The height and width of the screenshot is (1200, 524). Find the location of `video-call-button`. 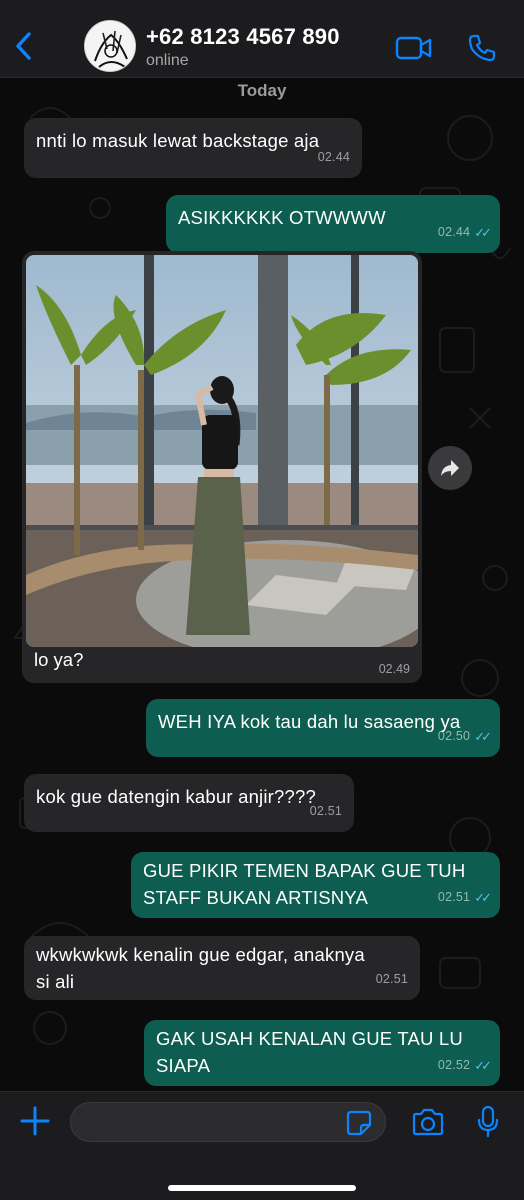

video-call-button is located at coordinates (414, 48).